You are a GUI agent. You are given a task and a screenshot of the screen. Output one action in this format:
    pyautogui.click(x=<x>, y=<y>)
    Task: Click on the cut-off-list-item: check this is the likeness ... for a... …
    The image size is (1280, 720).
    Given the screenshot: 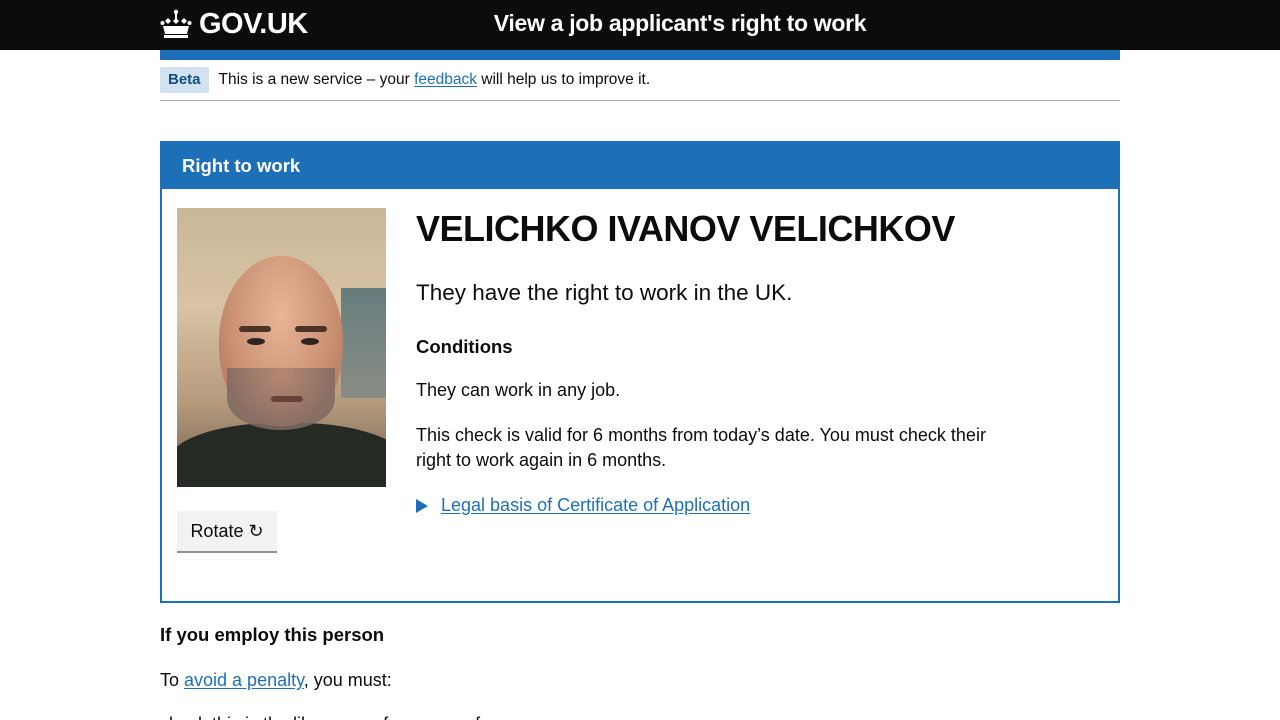 What is the action you would take?
    pyautogui.click(x=330, y=716)
    